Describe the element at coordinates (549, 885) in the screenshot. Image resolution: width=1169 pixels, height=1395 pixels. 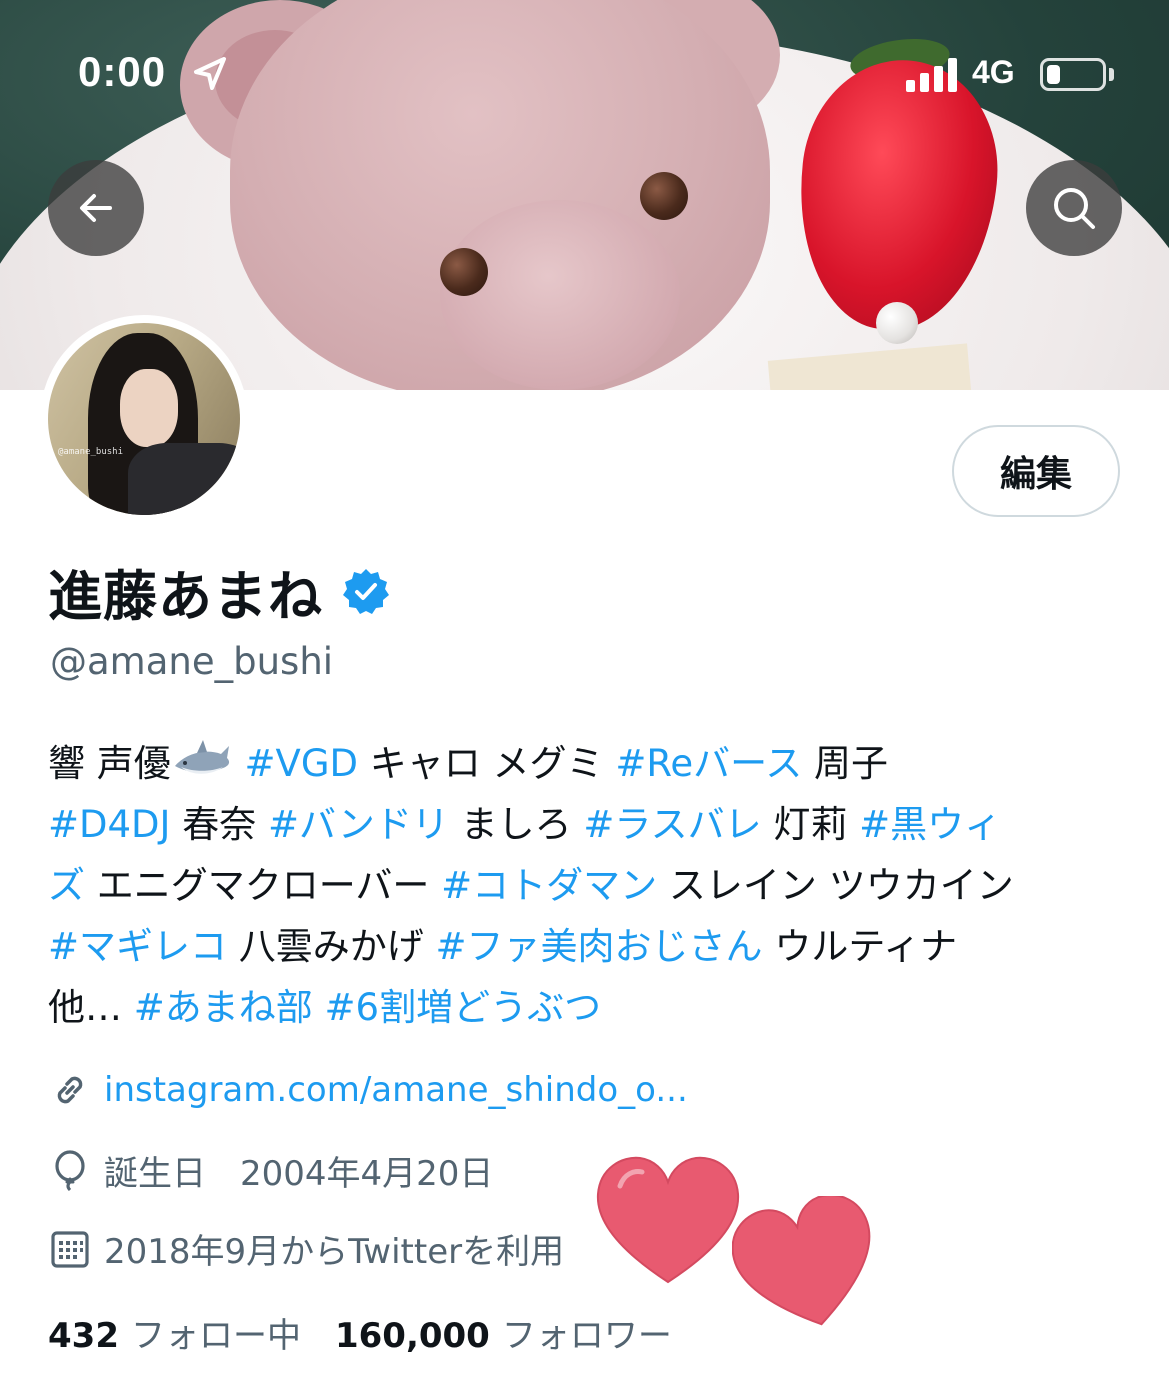
I see `hashtag-link: #コトダマン` at that location.